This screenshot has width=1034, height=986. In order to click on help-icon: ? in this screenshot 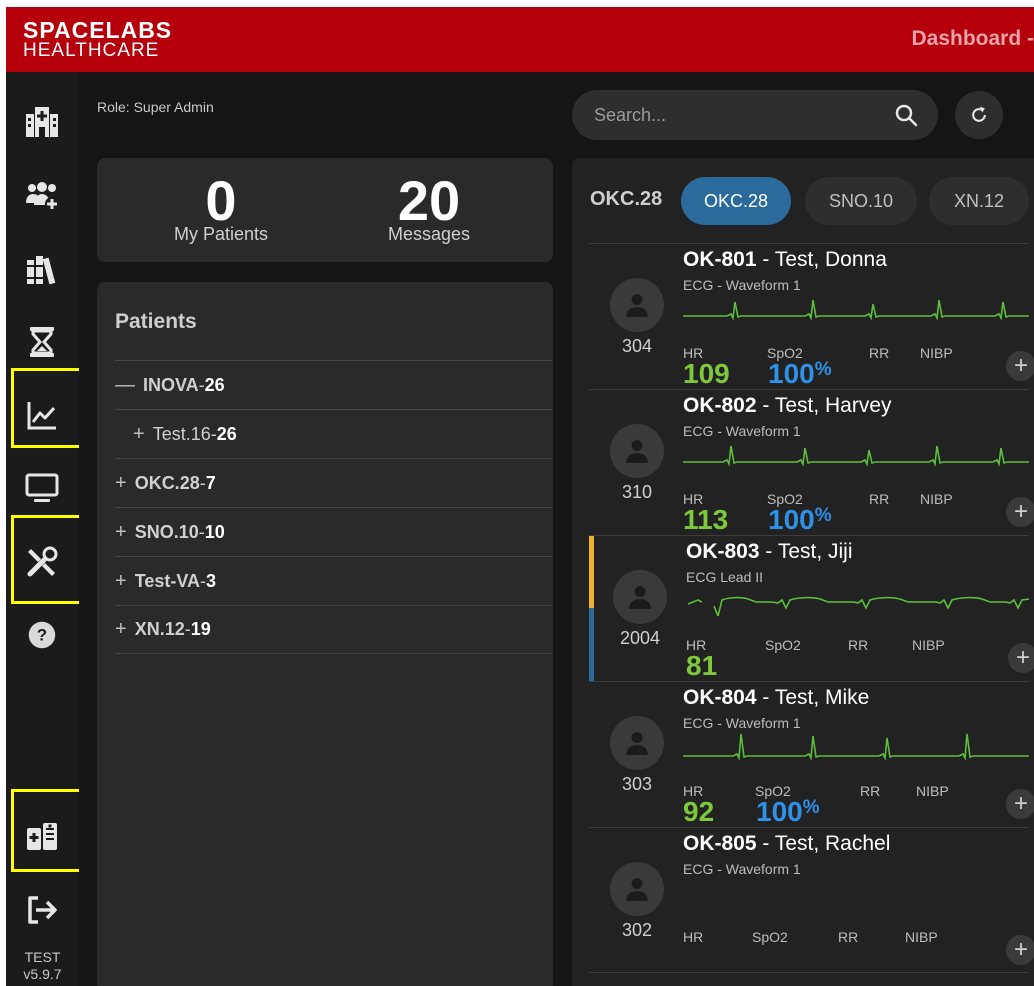, I will do `click(42, 635)`.